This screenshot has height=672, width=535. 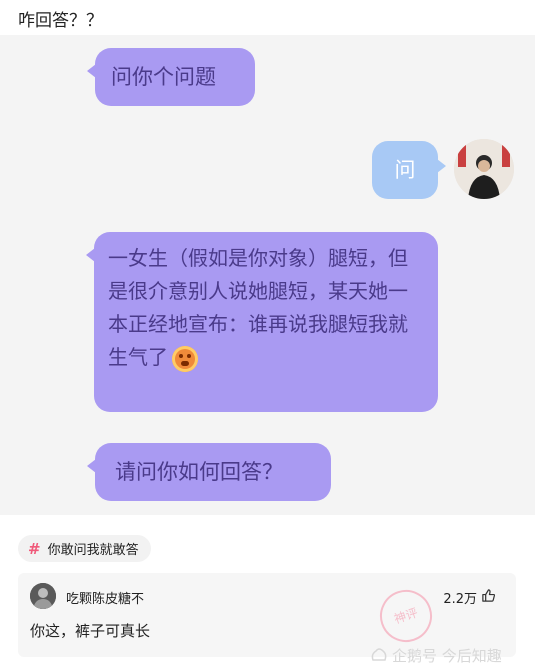 I want to click on penguin-icon, so click(x=379, y=656).